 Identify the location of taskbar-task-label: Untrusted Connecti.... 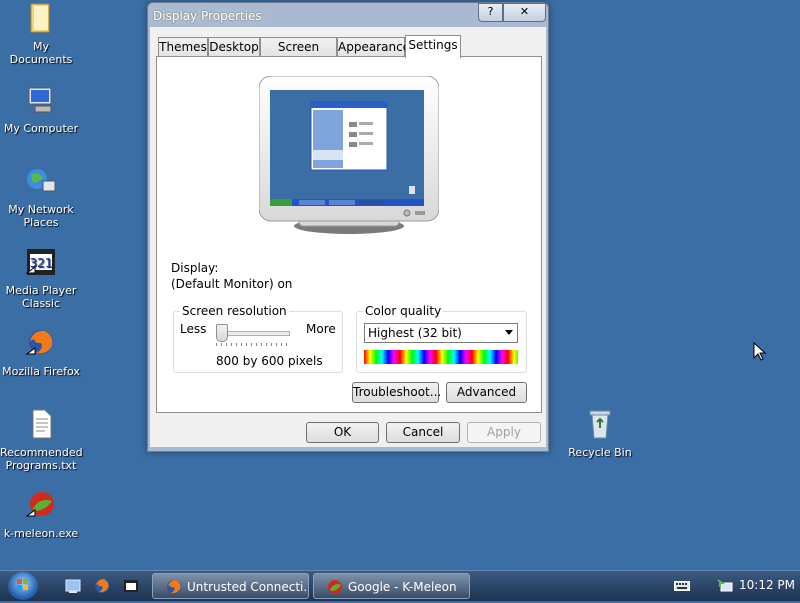
(248, 587).